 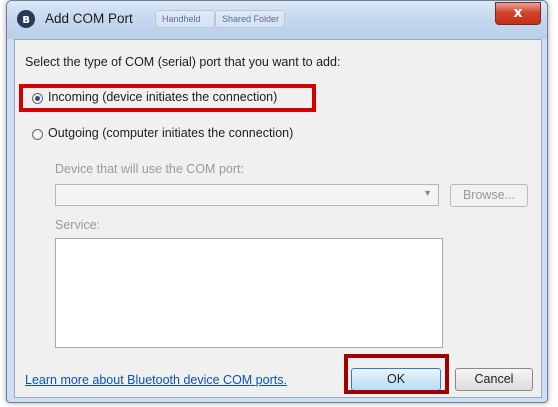 I want to click on background-tab-label: Shared Folder, so click(x=250, y=19).